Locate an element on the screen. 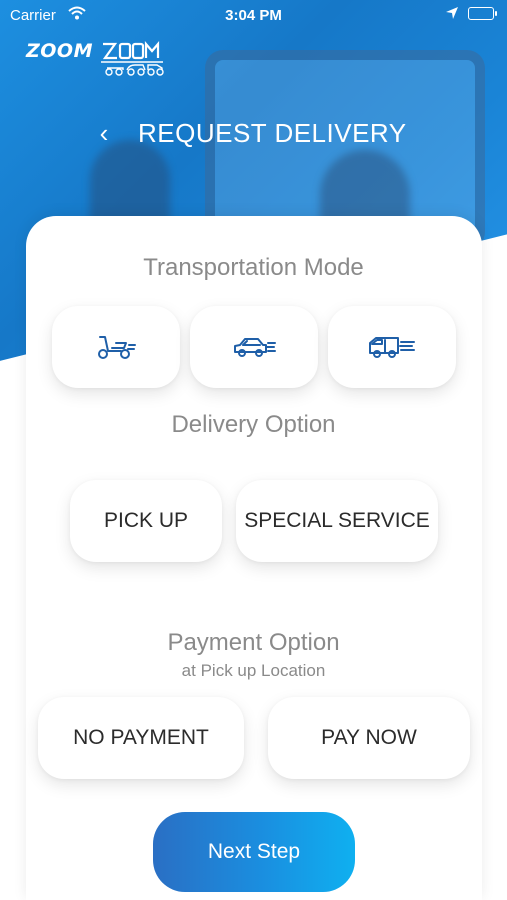 This screenshot has width=507, height=900. next-step-button: Next Step is located at coordinates (254, 852).